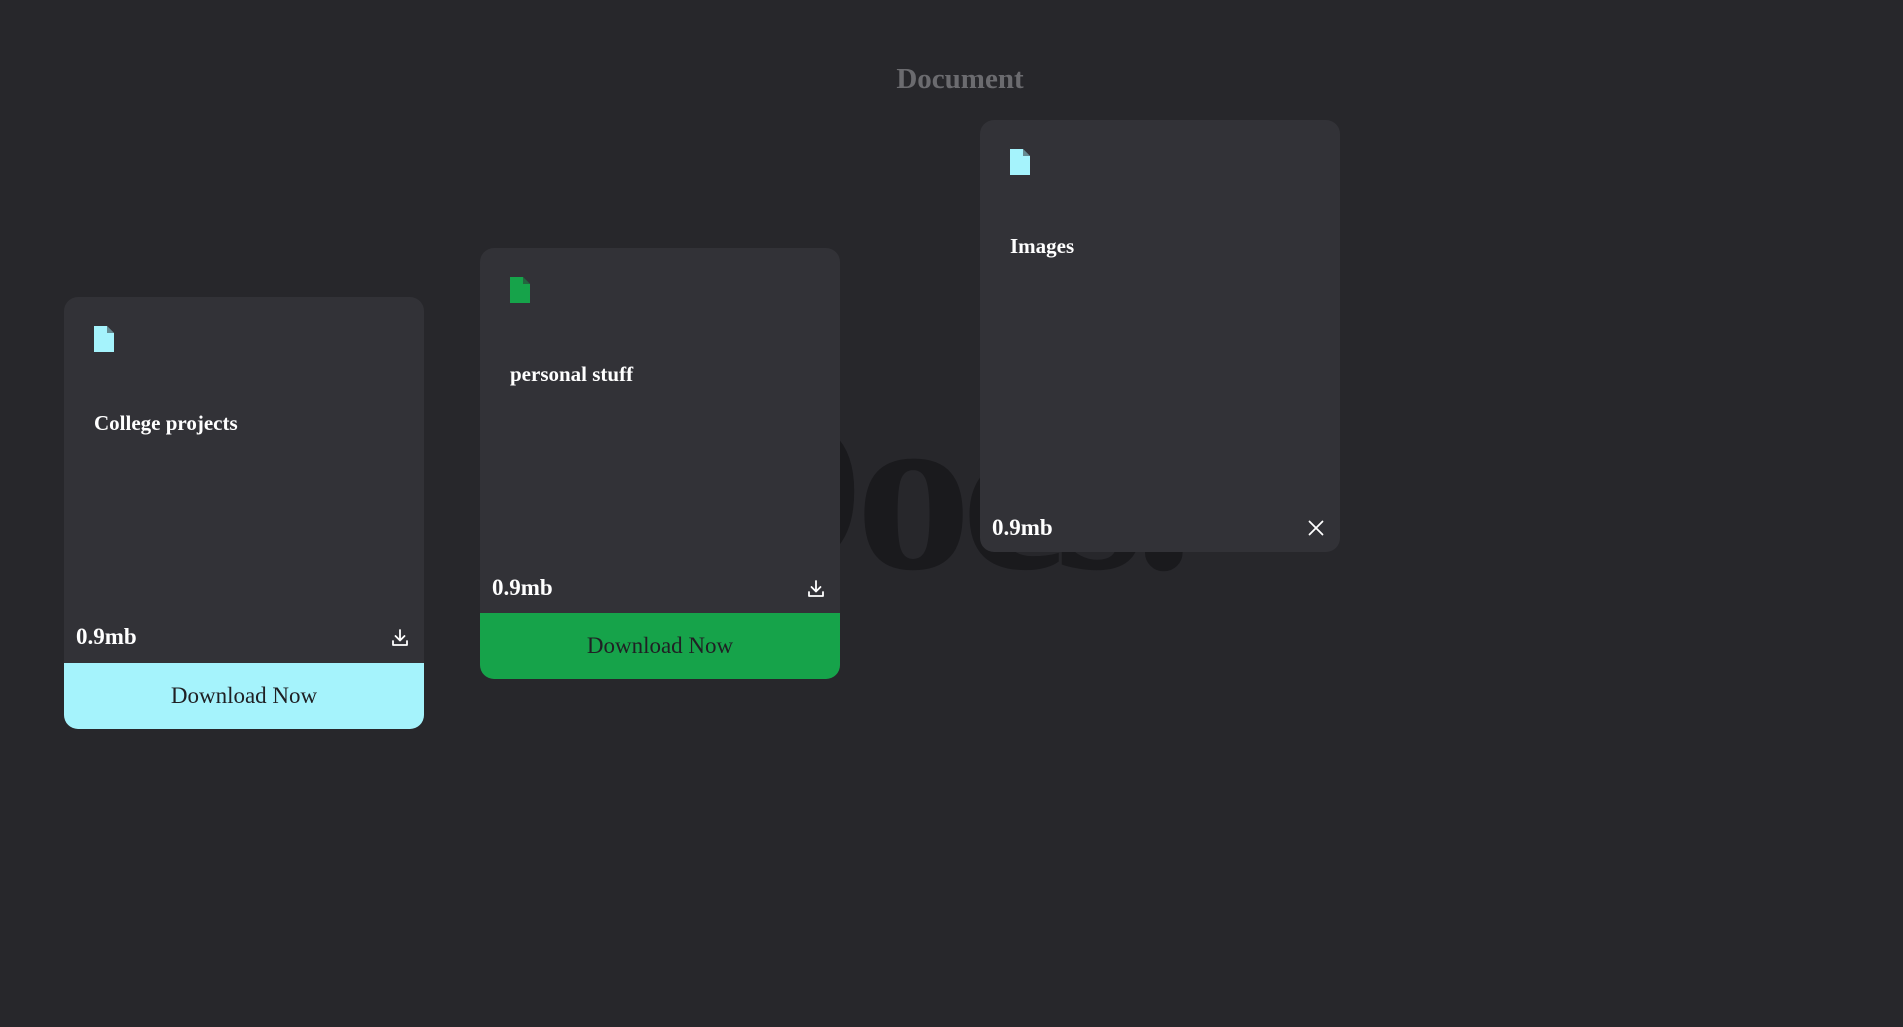  What do you see at coordinates (1316, 528) in the screenshot?
I see `close-icon` at bounding box center [1316, 528].